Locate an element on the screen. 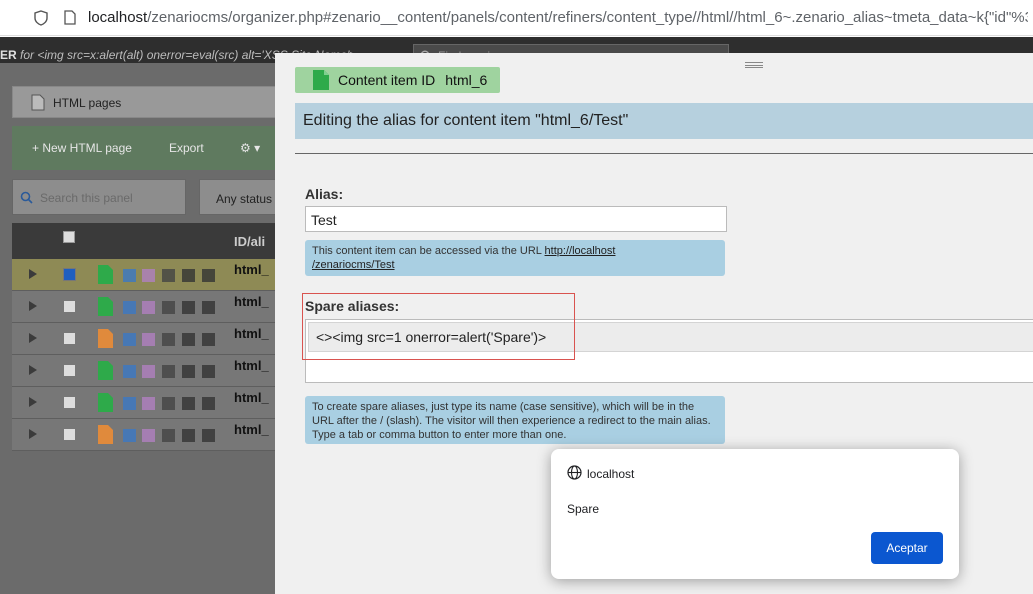  alias-label: Alias: is located at coordinates (324, 194).